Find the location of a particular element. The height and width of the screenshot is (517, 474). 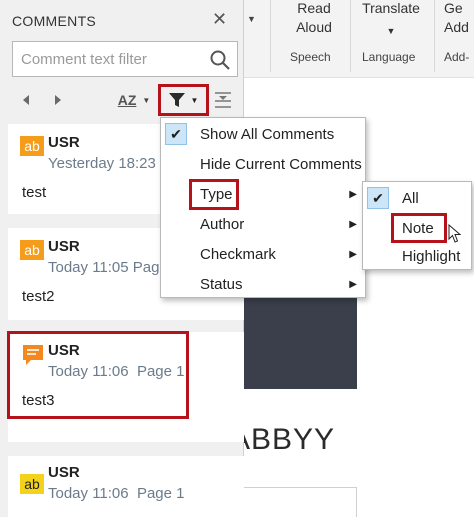

menu-item-hide-current-comments: Hide Current Comments is located at coordinates (263, 164).